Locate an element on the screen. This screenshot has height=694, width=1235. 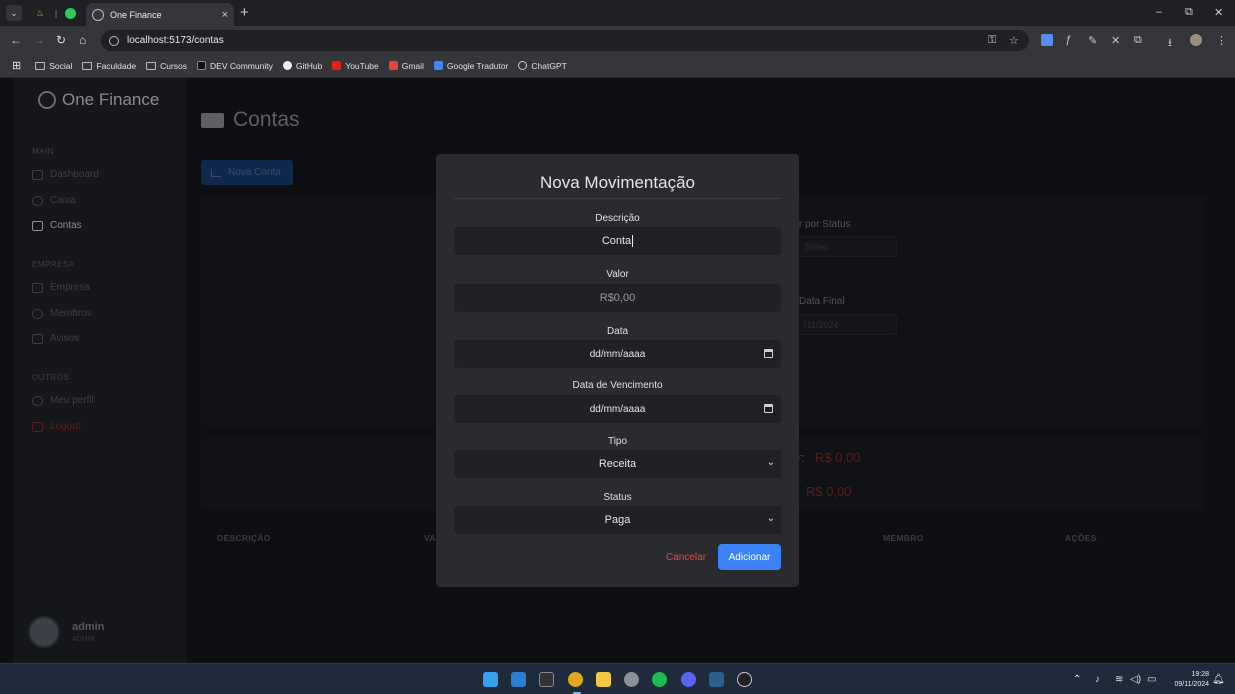
status-select: Paga ⌄ is located at coordinates (617, 520).